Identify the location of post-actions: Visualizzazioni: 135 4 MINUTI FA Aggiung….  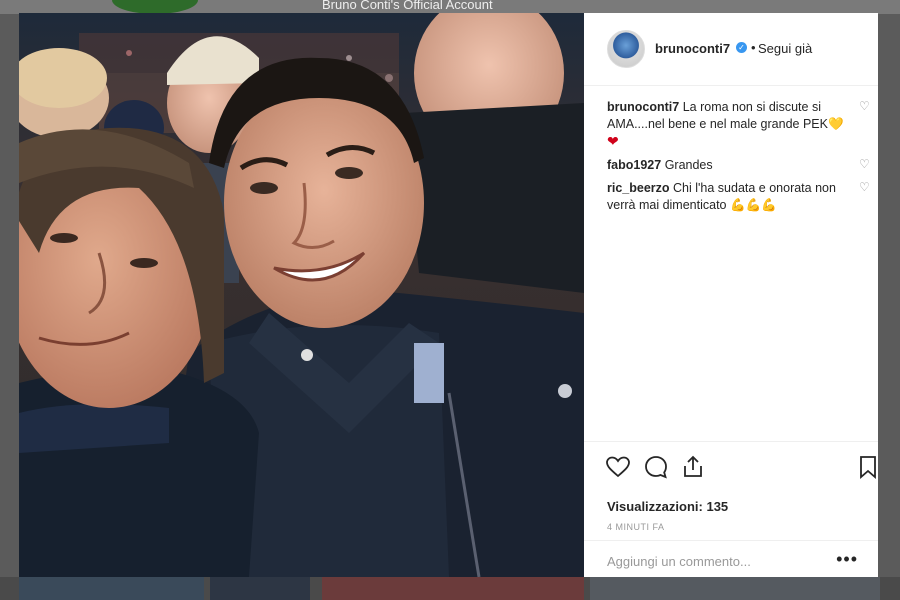
(731, 509).